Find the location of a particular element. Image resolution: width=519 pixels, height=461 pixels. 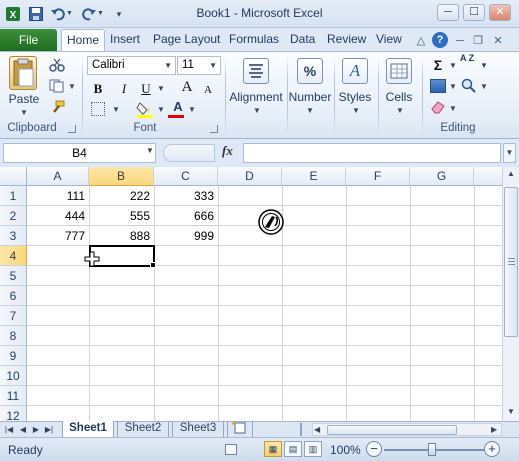

cells-button: Cells is located at coordinates (399, 97).